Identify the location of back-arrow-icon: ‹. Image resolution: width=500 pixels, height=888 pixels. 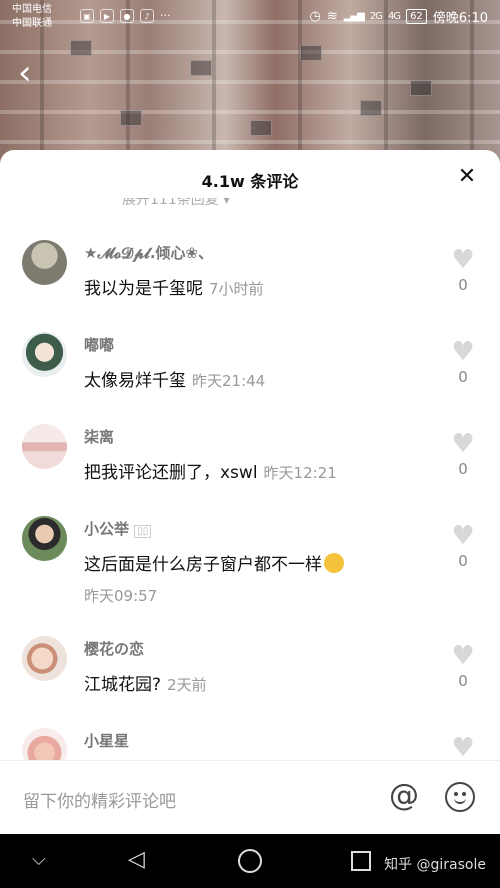
(31, 73).